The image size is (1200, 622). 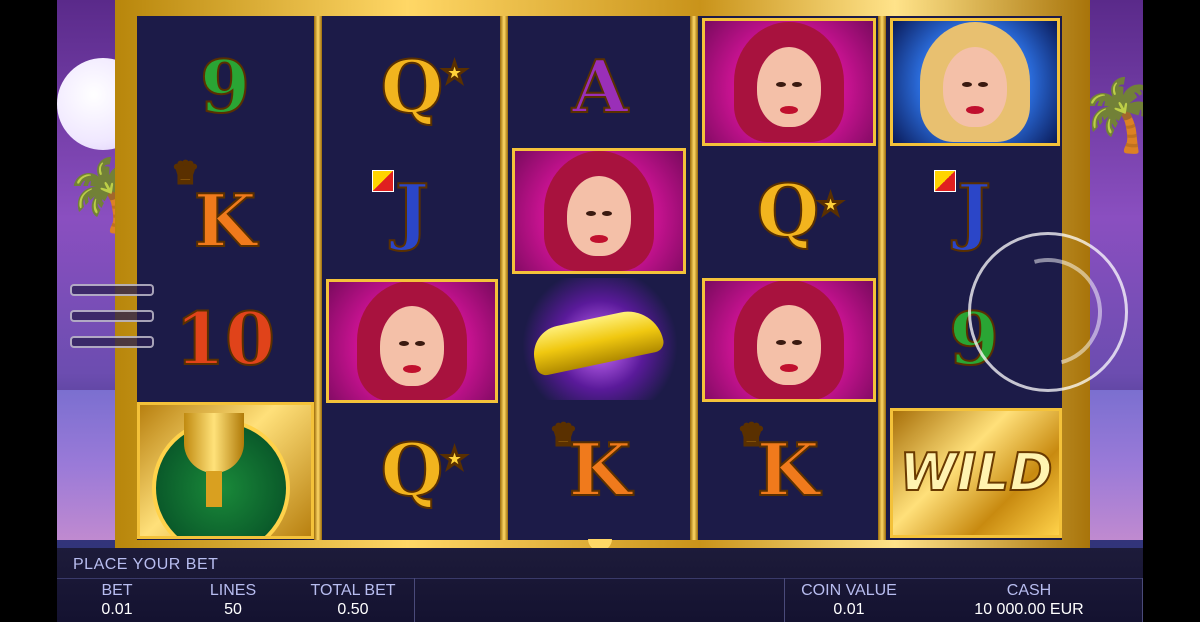 I want to click on spin-arrows-icon, so click(x=1048, y=312).